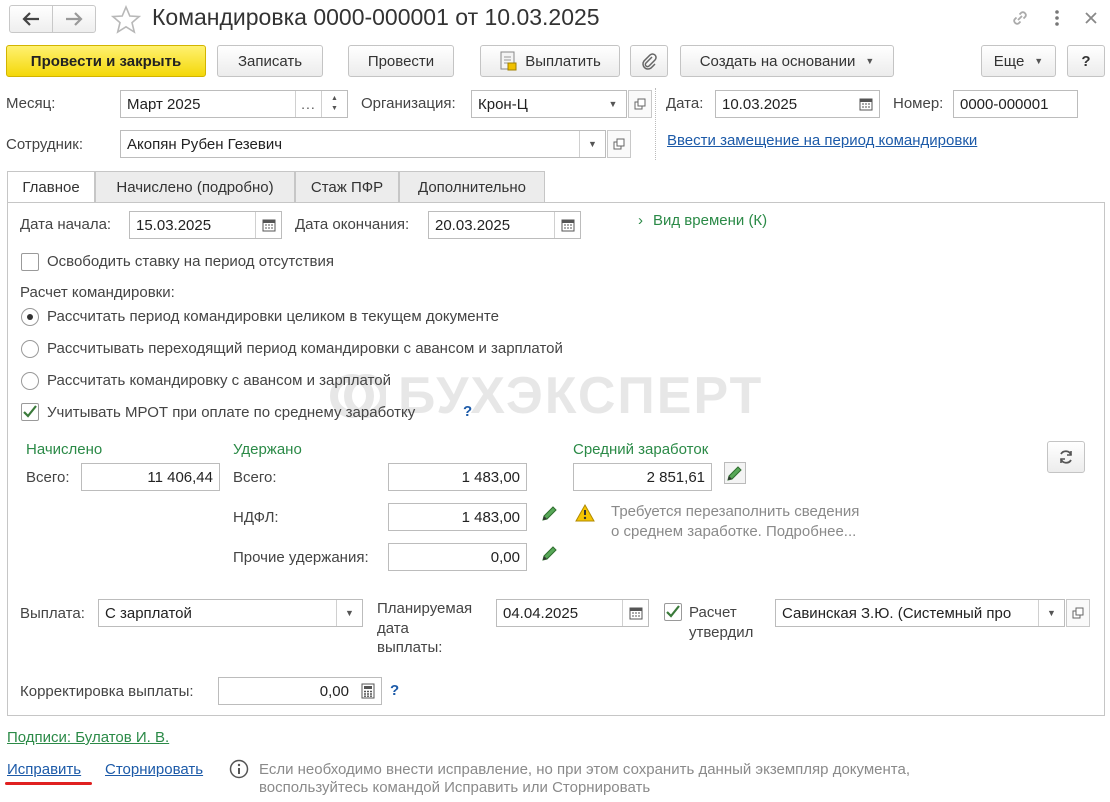  What do you see at coordinates (44, 769) in the screenshot?
I see `fix-link: Исправить` at bounding box center [44, 769].